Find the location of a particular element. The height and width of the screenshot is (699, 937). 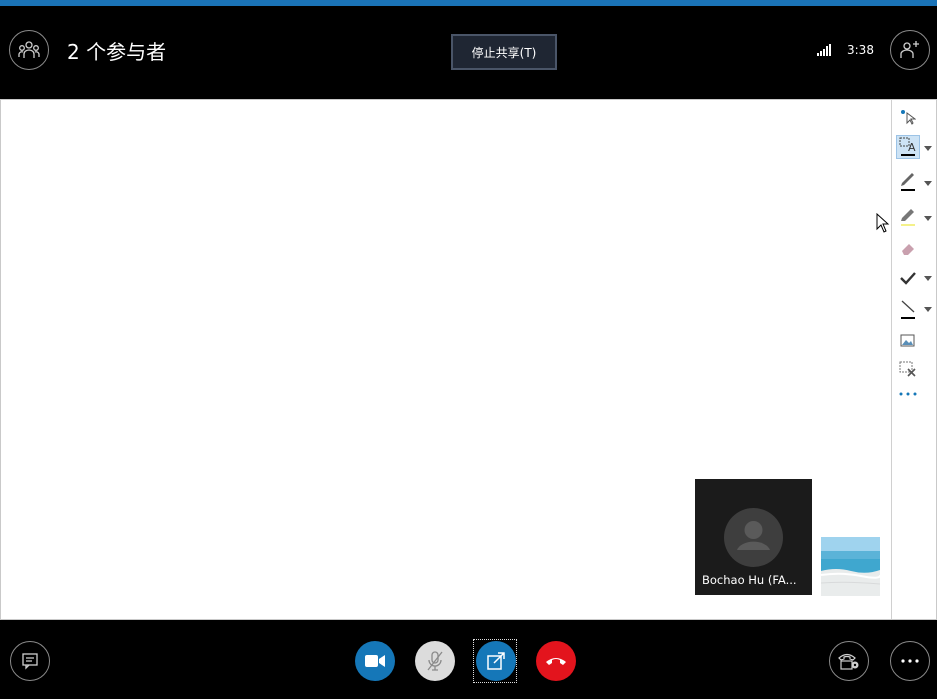

hang-up-icon is located at coordinates (556, 661).